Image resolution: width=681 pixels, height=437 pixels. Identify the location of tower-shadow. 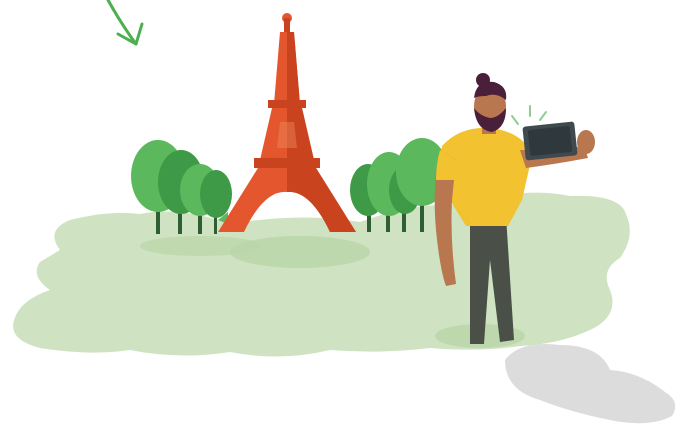
(300, 252).